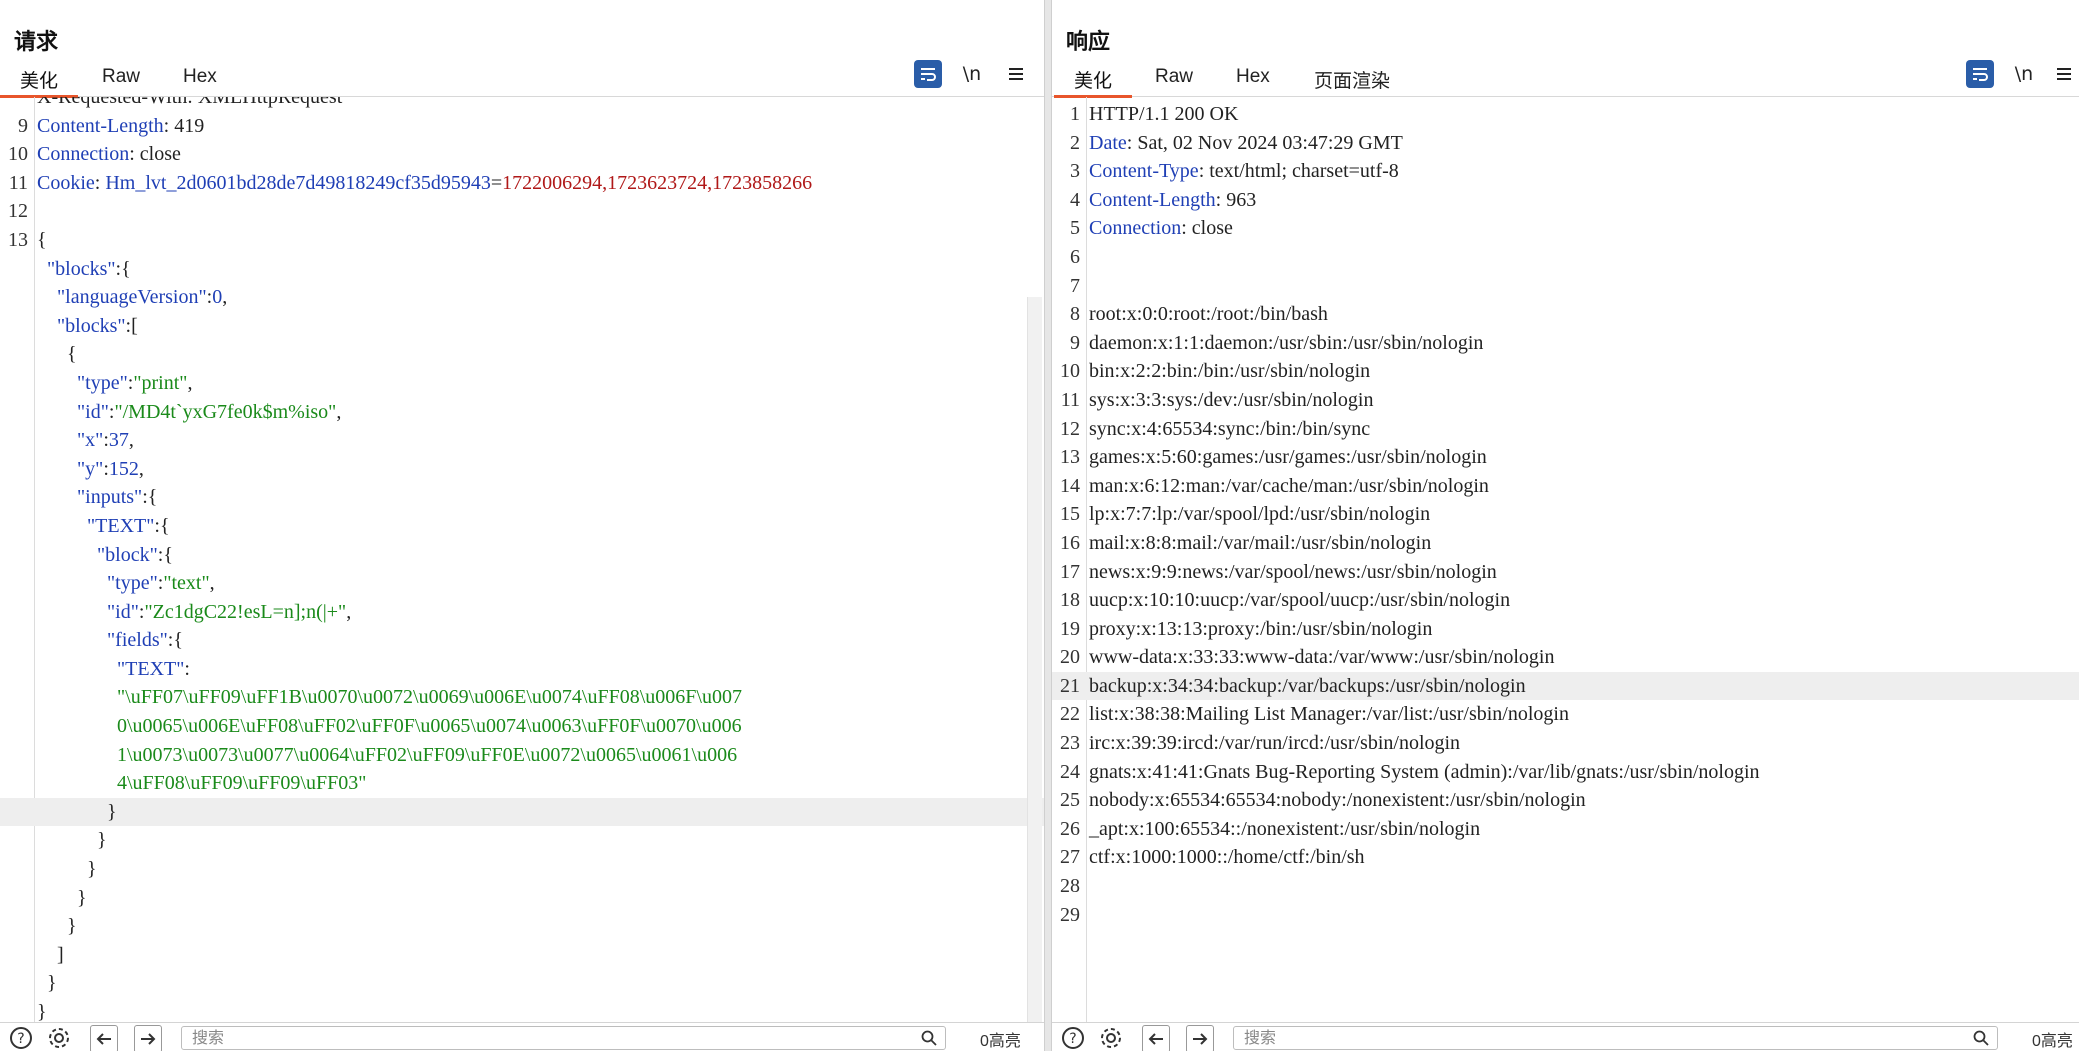 The width and height of the screenshot is (2079, 1051). Describe the element at coordinates (523, 297) in the screenshot. I see `code-line: "languageVersion":0,` at that location.